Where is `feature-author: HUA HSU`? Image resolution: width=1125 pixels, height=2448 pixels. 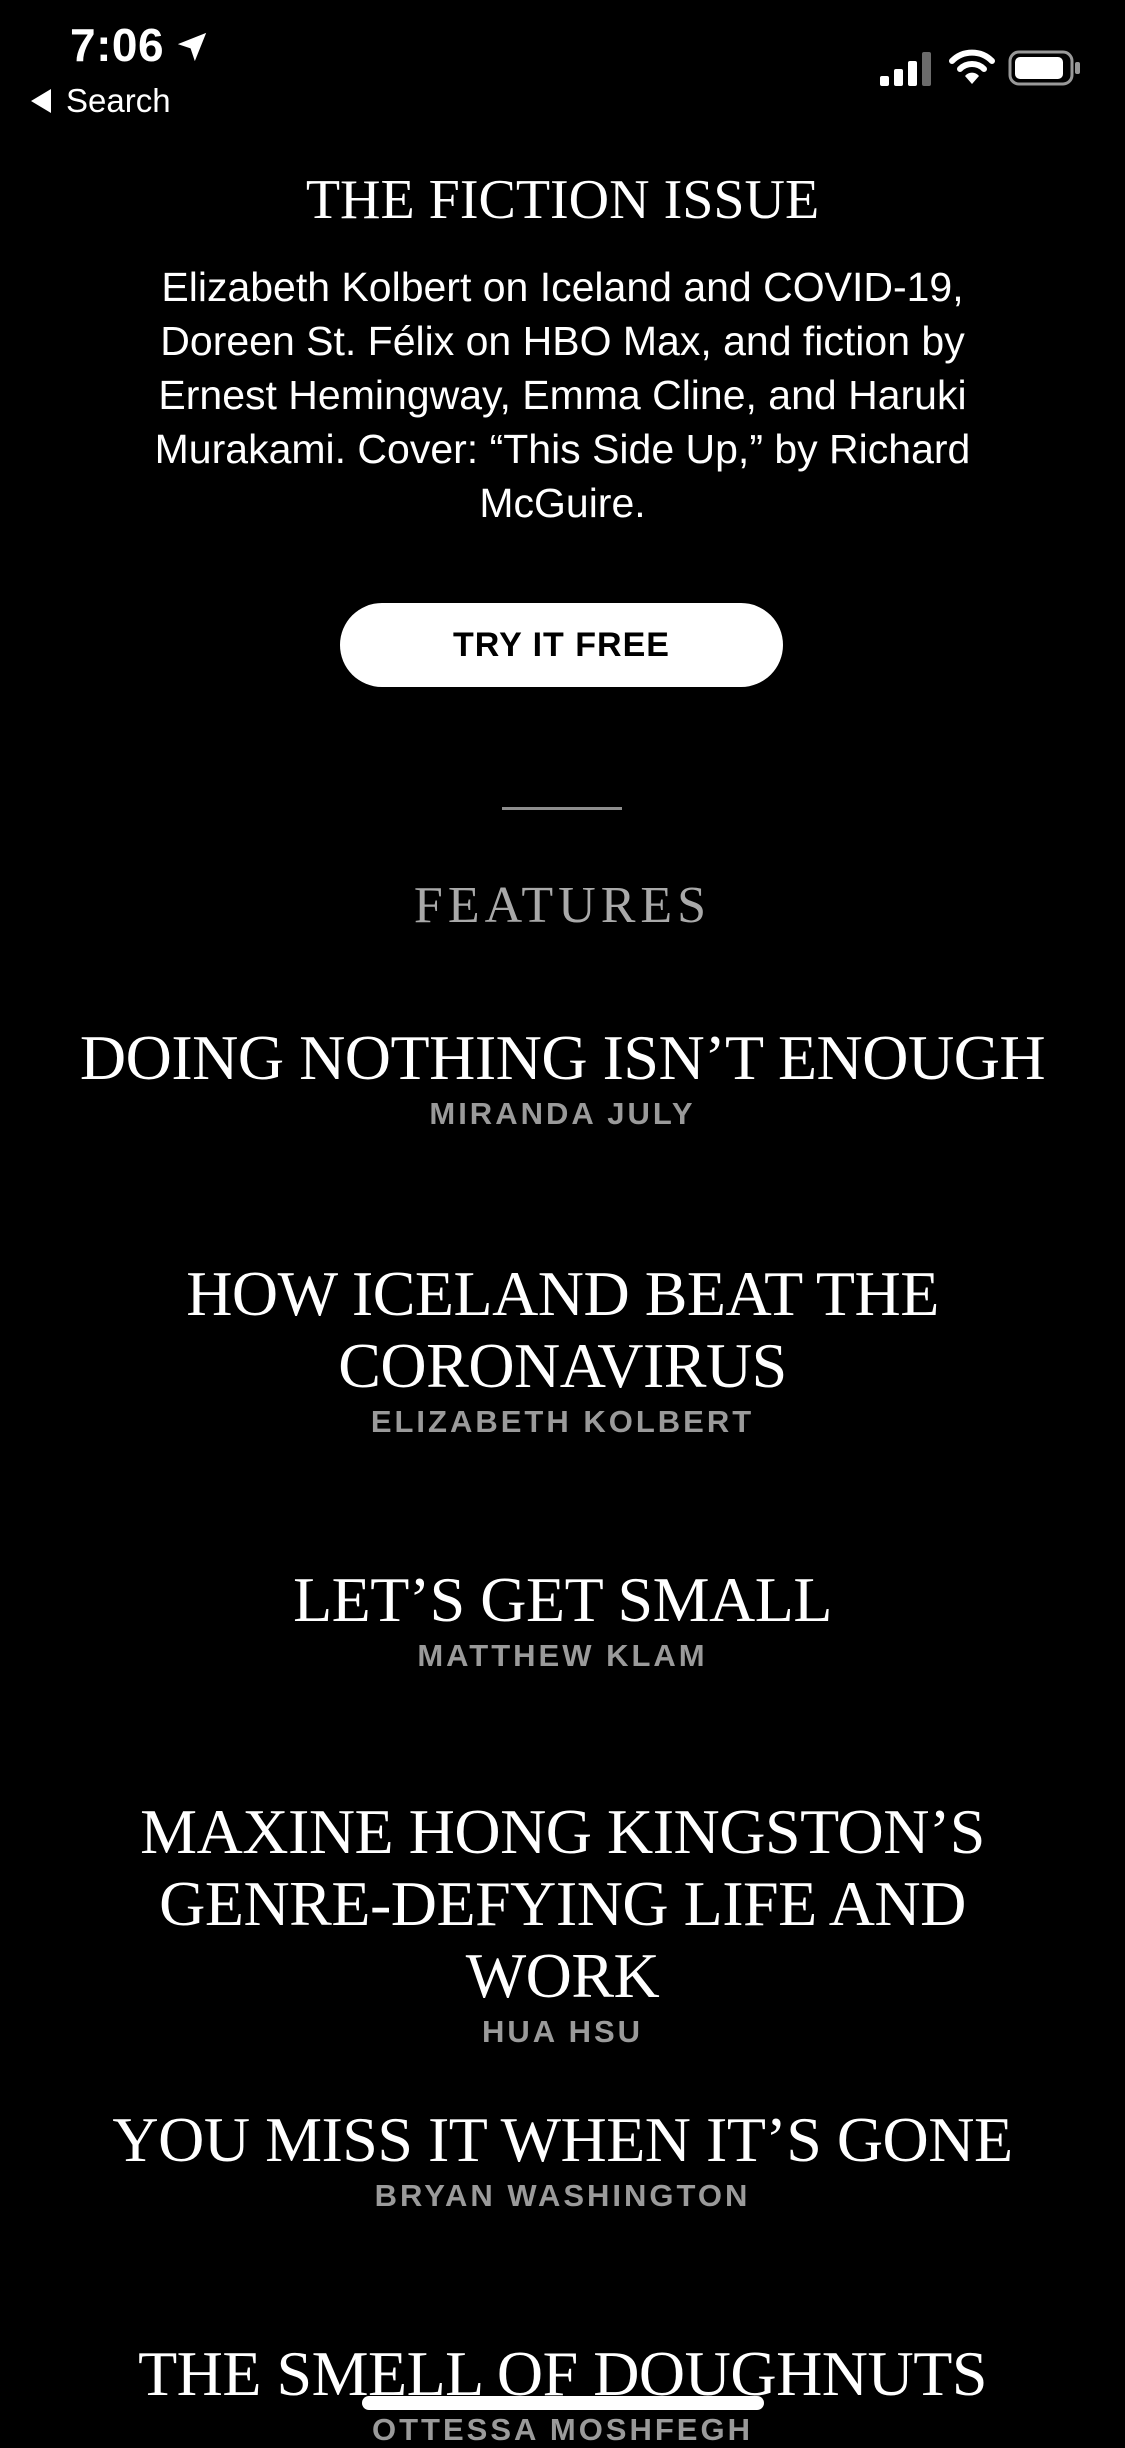 feature-author: HUA HSU is located at coordinates (562, 2031).